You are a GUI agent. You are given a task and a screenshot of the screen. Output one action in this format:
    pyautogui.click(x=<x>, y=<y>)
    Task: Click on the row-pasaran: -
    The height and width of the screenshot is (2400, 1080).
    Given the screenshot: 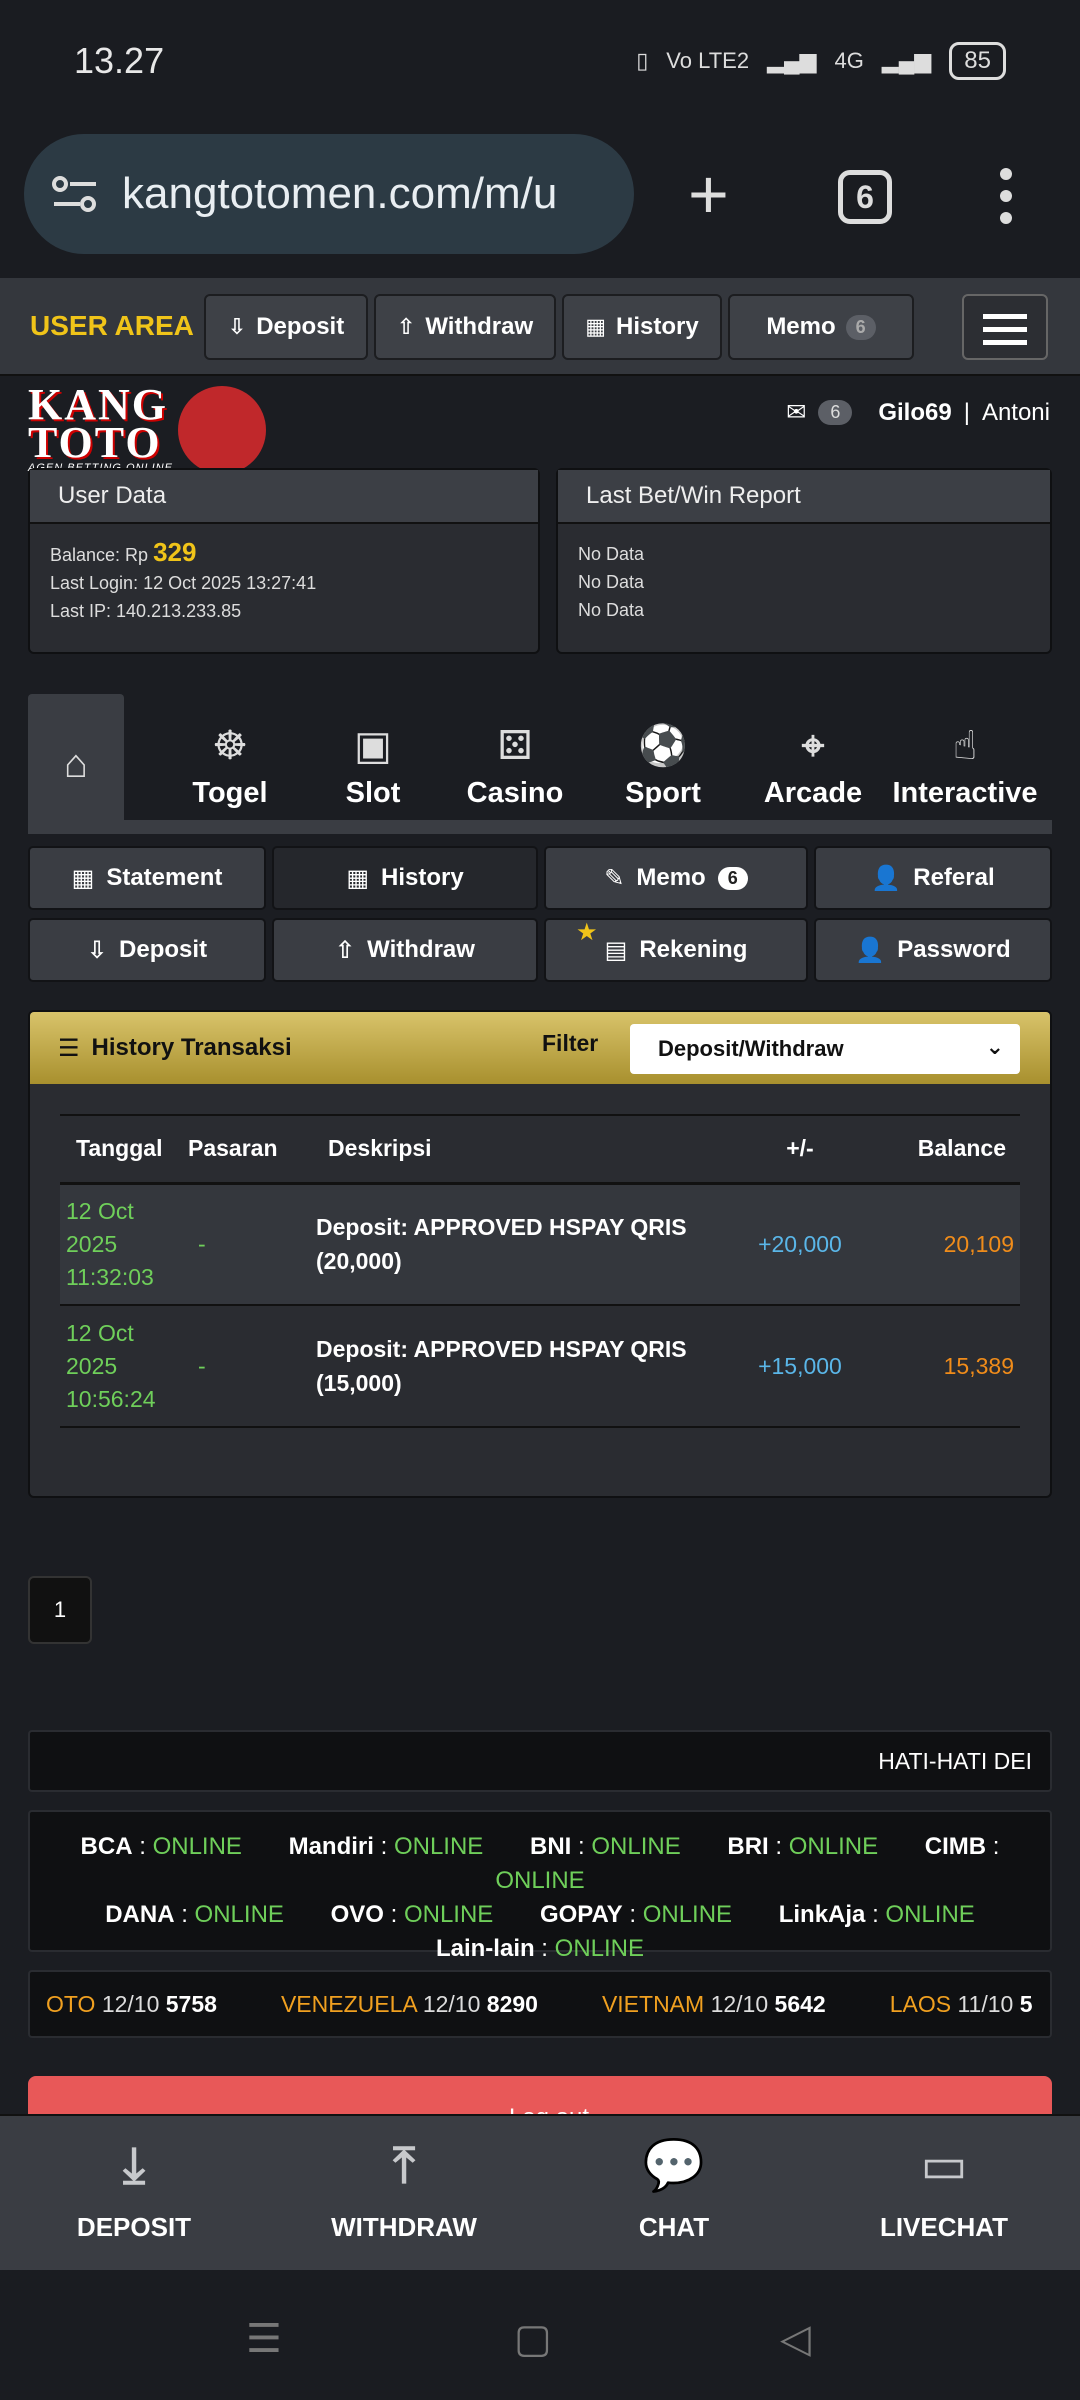 What is the action you would take?
    pyautogui.click(x=252, y=1244)
    